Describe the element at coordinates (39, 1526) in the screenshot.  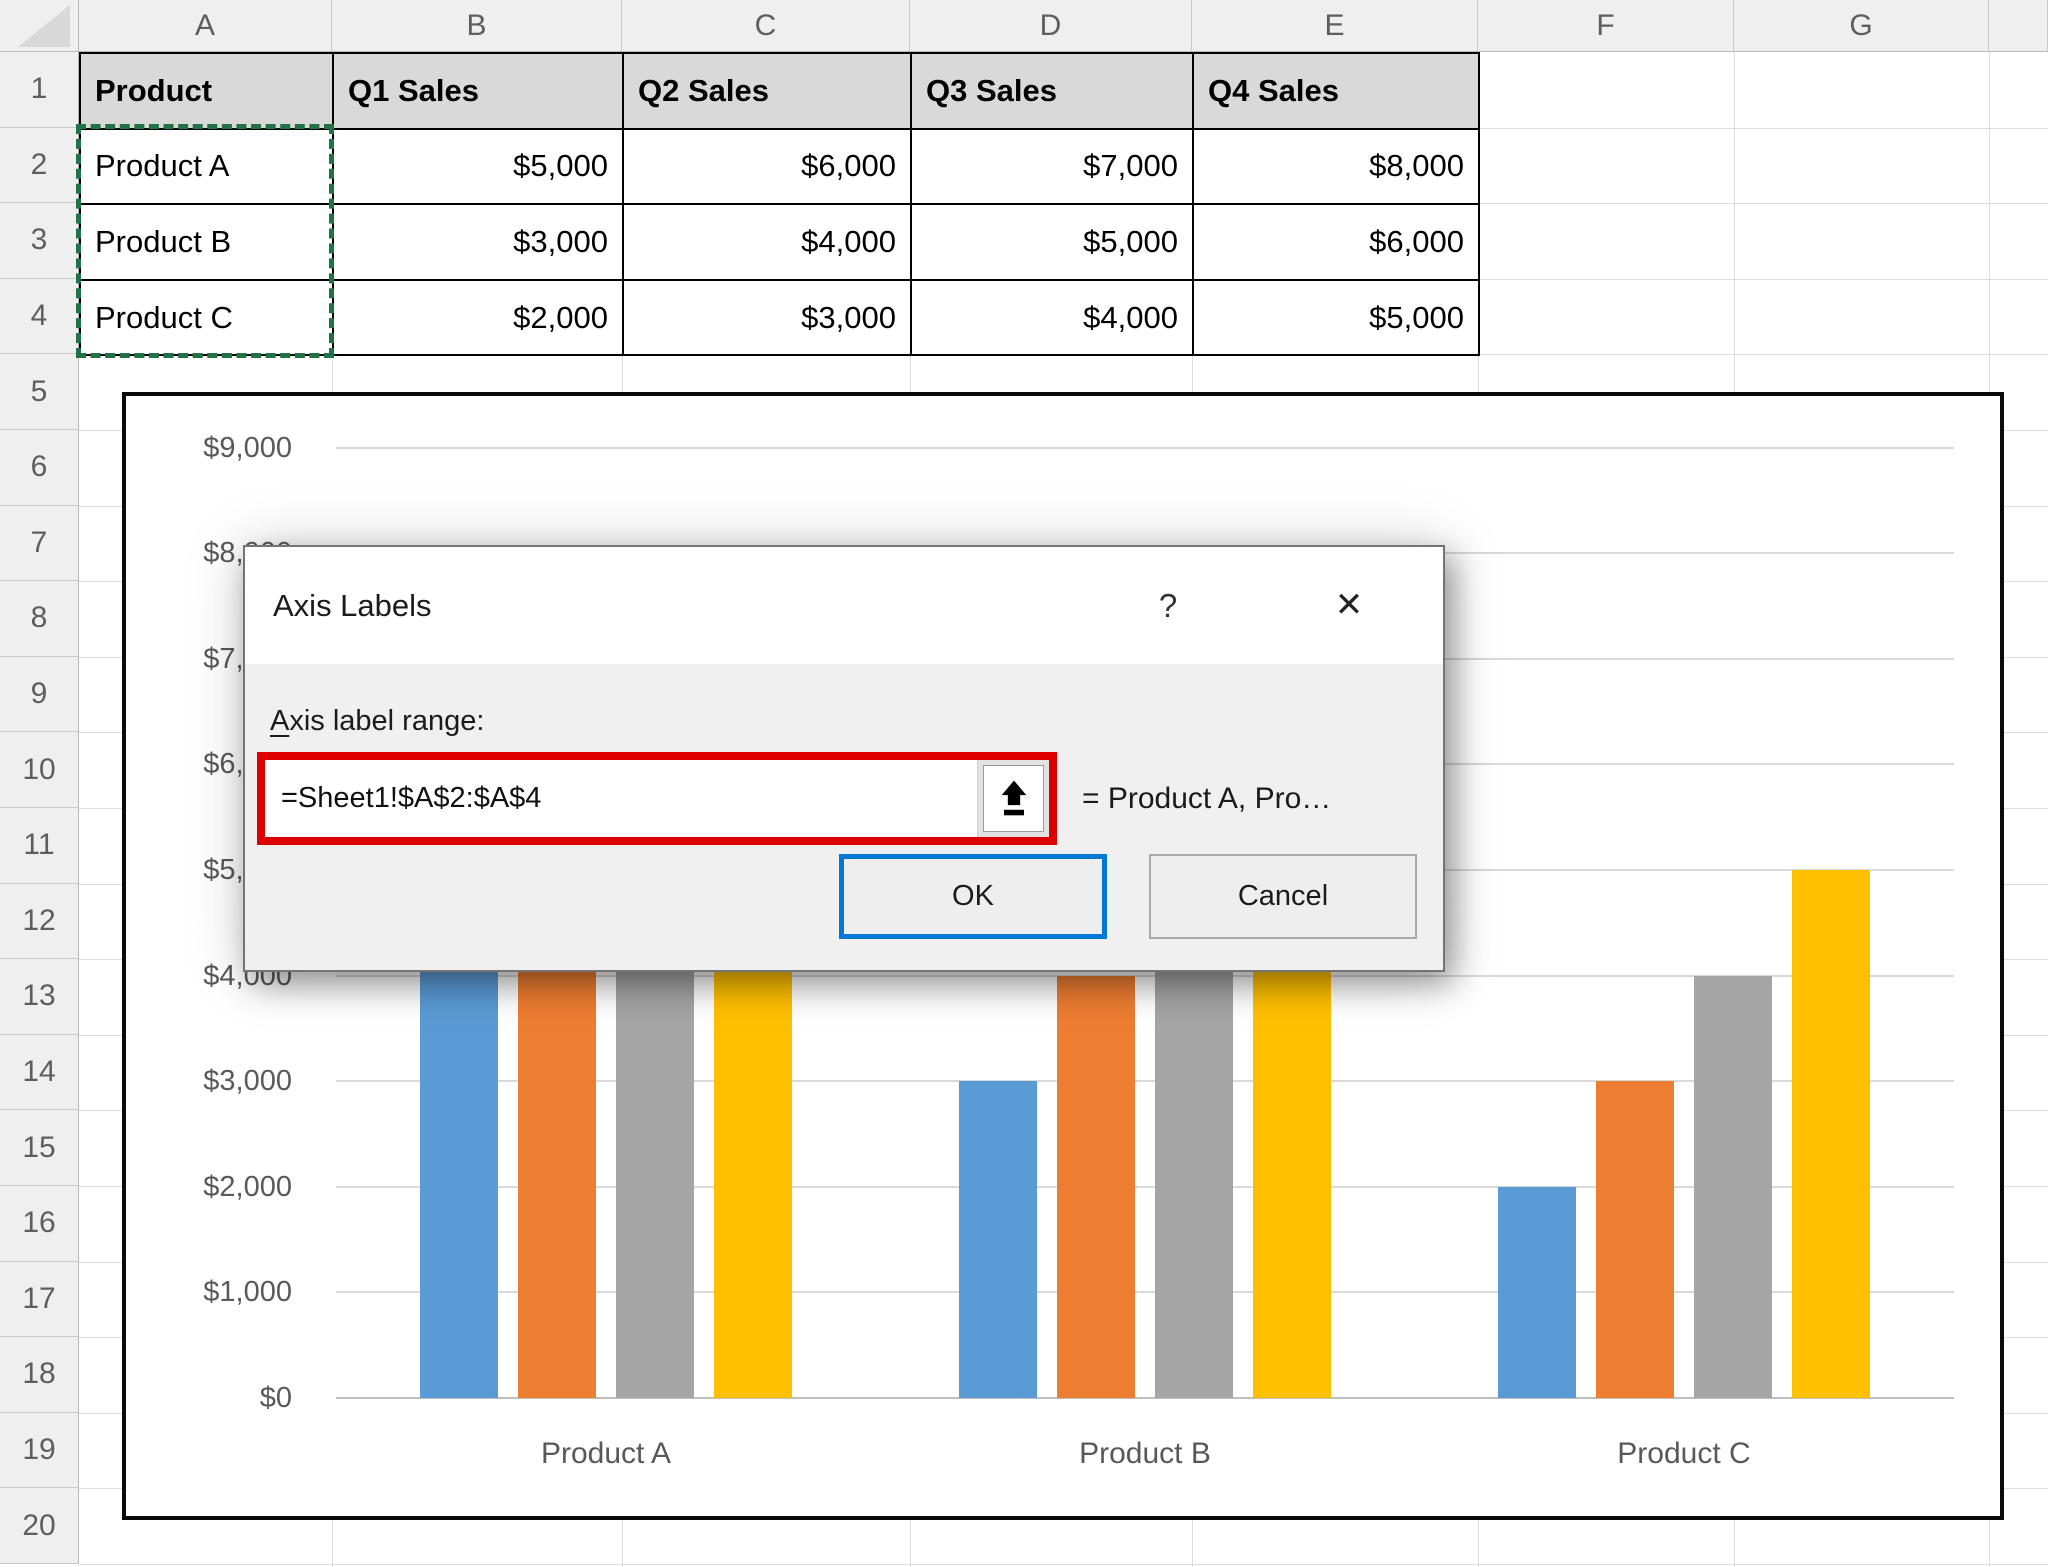
I see `row-header-20: 20` at that location.